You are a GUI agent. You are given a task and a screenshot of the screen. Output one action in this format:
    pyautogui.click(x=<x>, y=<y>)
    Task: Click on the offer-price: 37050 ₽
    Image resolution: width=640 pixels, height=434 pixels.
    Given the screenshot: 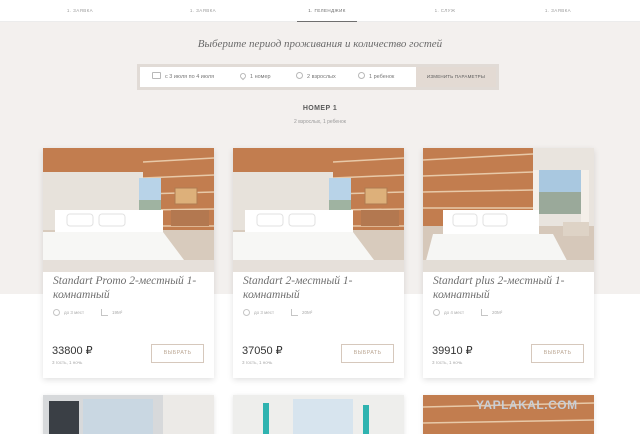 What is the action you would take?
    pyautogui.click(x=262, y=351)
    